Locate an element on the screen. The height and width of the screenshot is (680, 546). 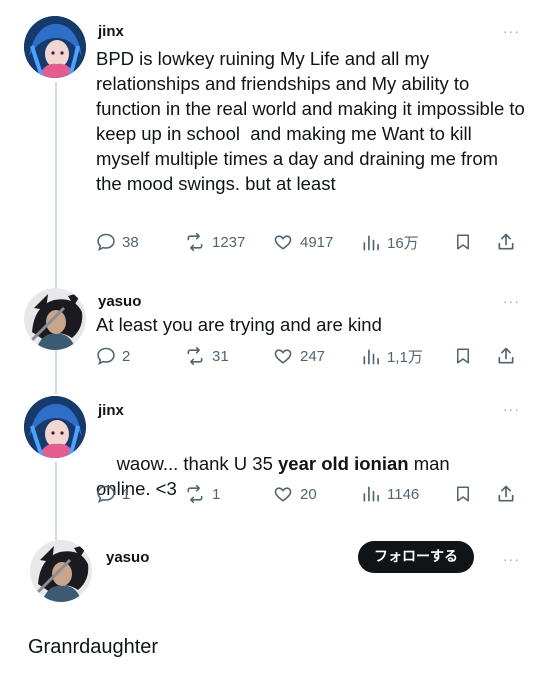
like-count: 20 is located at coordinates (308, 494).